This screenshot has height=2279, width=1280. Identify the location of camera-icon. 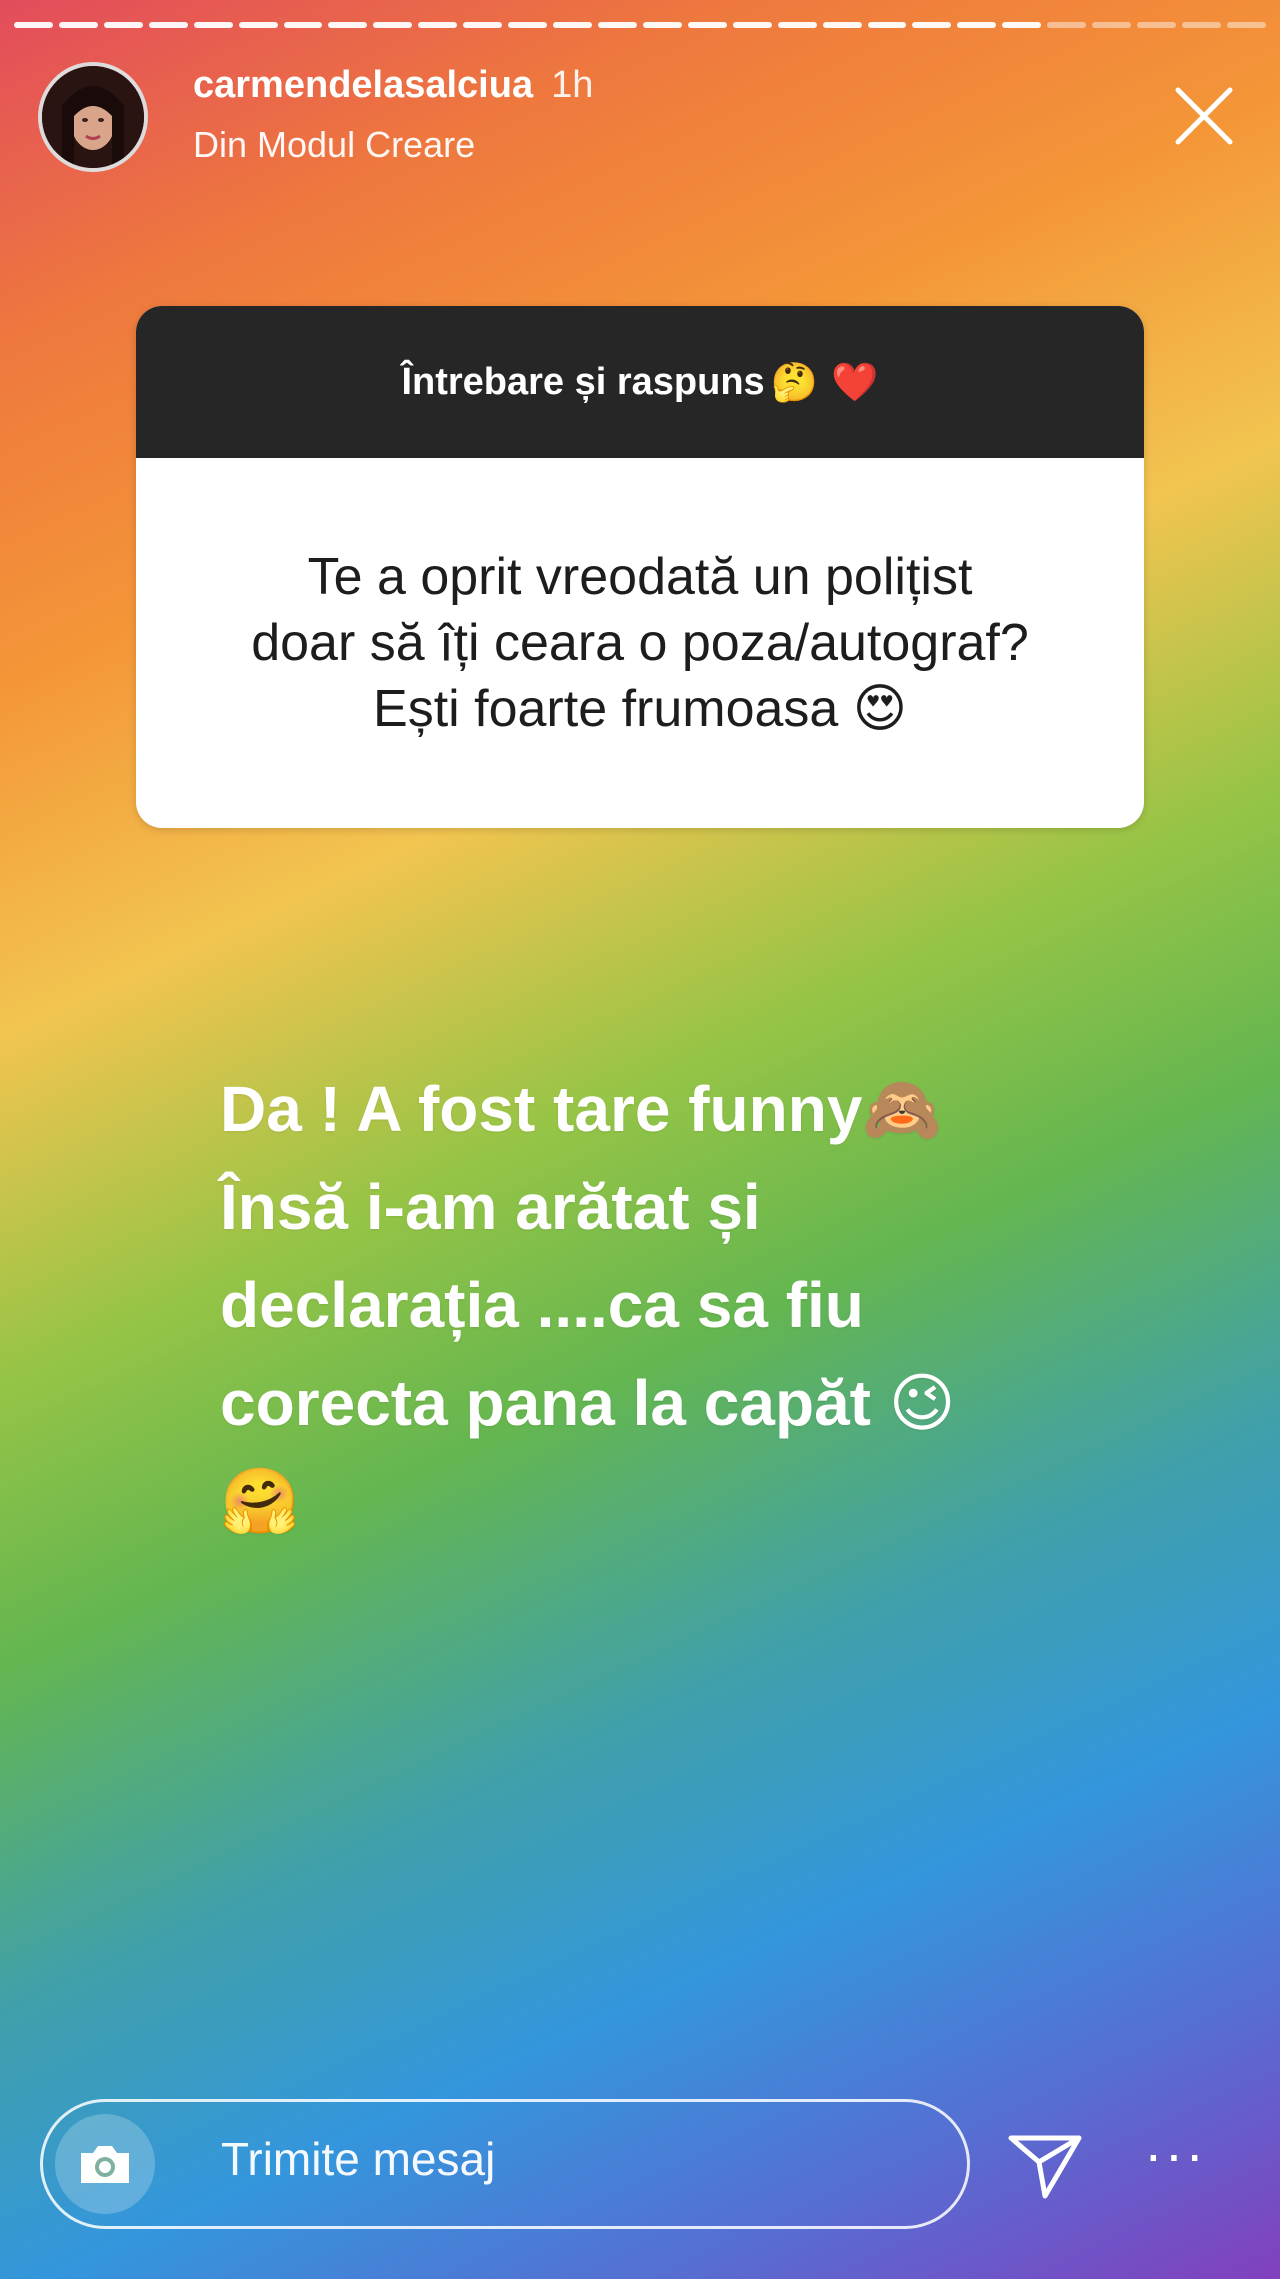
(105, 2164).